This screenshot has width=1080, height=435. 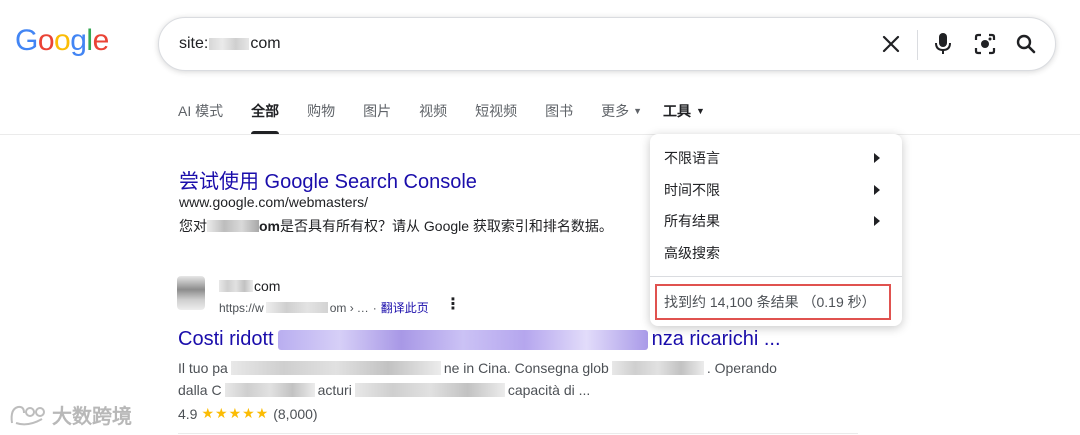 What do you see at coordinates (235, 413) in the screenshot?
I see `star-rating-icon: ★★★★★` at bounding box center [235, 413].